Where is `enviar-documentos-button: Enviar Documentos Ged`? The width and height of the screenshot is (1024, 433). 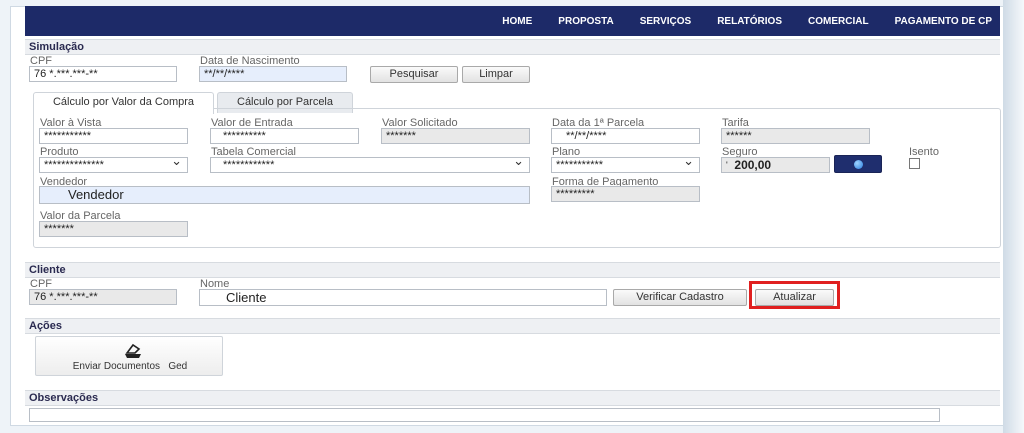 enviar-documentos-button: Enviar Documentos Ged is located at coordinates (129, 356).